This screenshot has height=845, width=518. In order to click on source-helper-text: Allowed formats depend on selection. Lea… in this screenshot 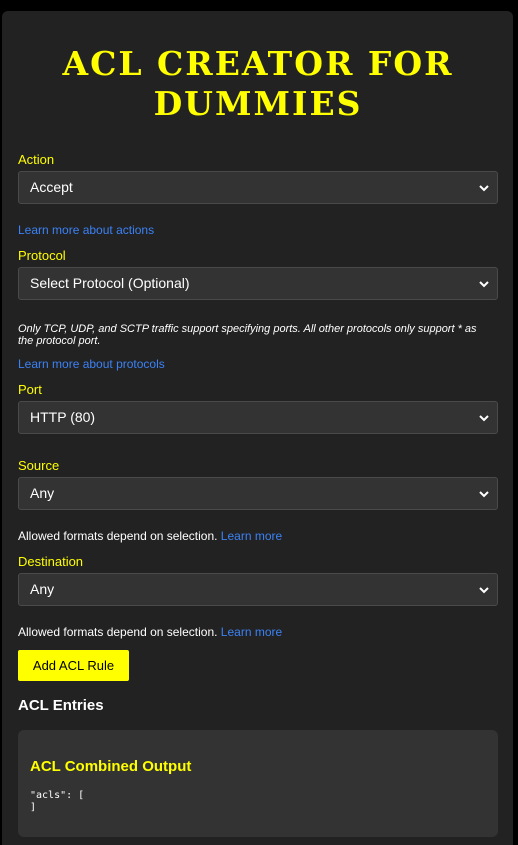, I will do `click(150, 536)`.